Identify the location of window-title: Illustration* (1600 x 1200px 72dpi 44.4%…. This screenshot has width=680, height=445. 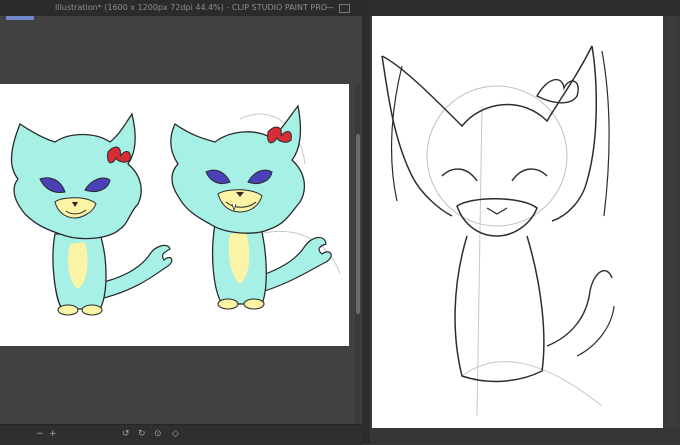
(191, 7).